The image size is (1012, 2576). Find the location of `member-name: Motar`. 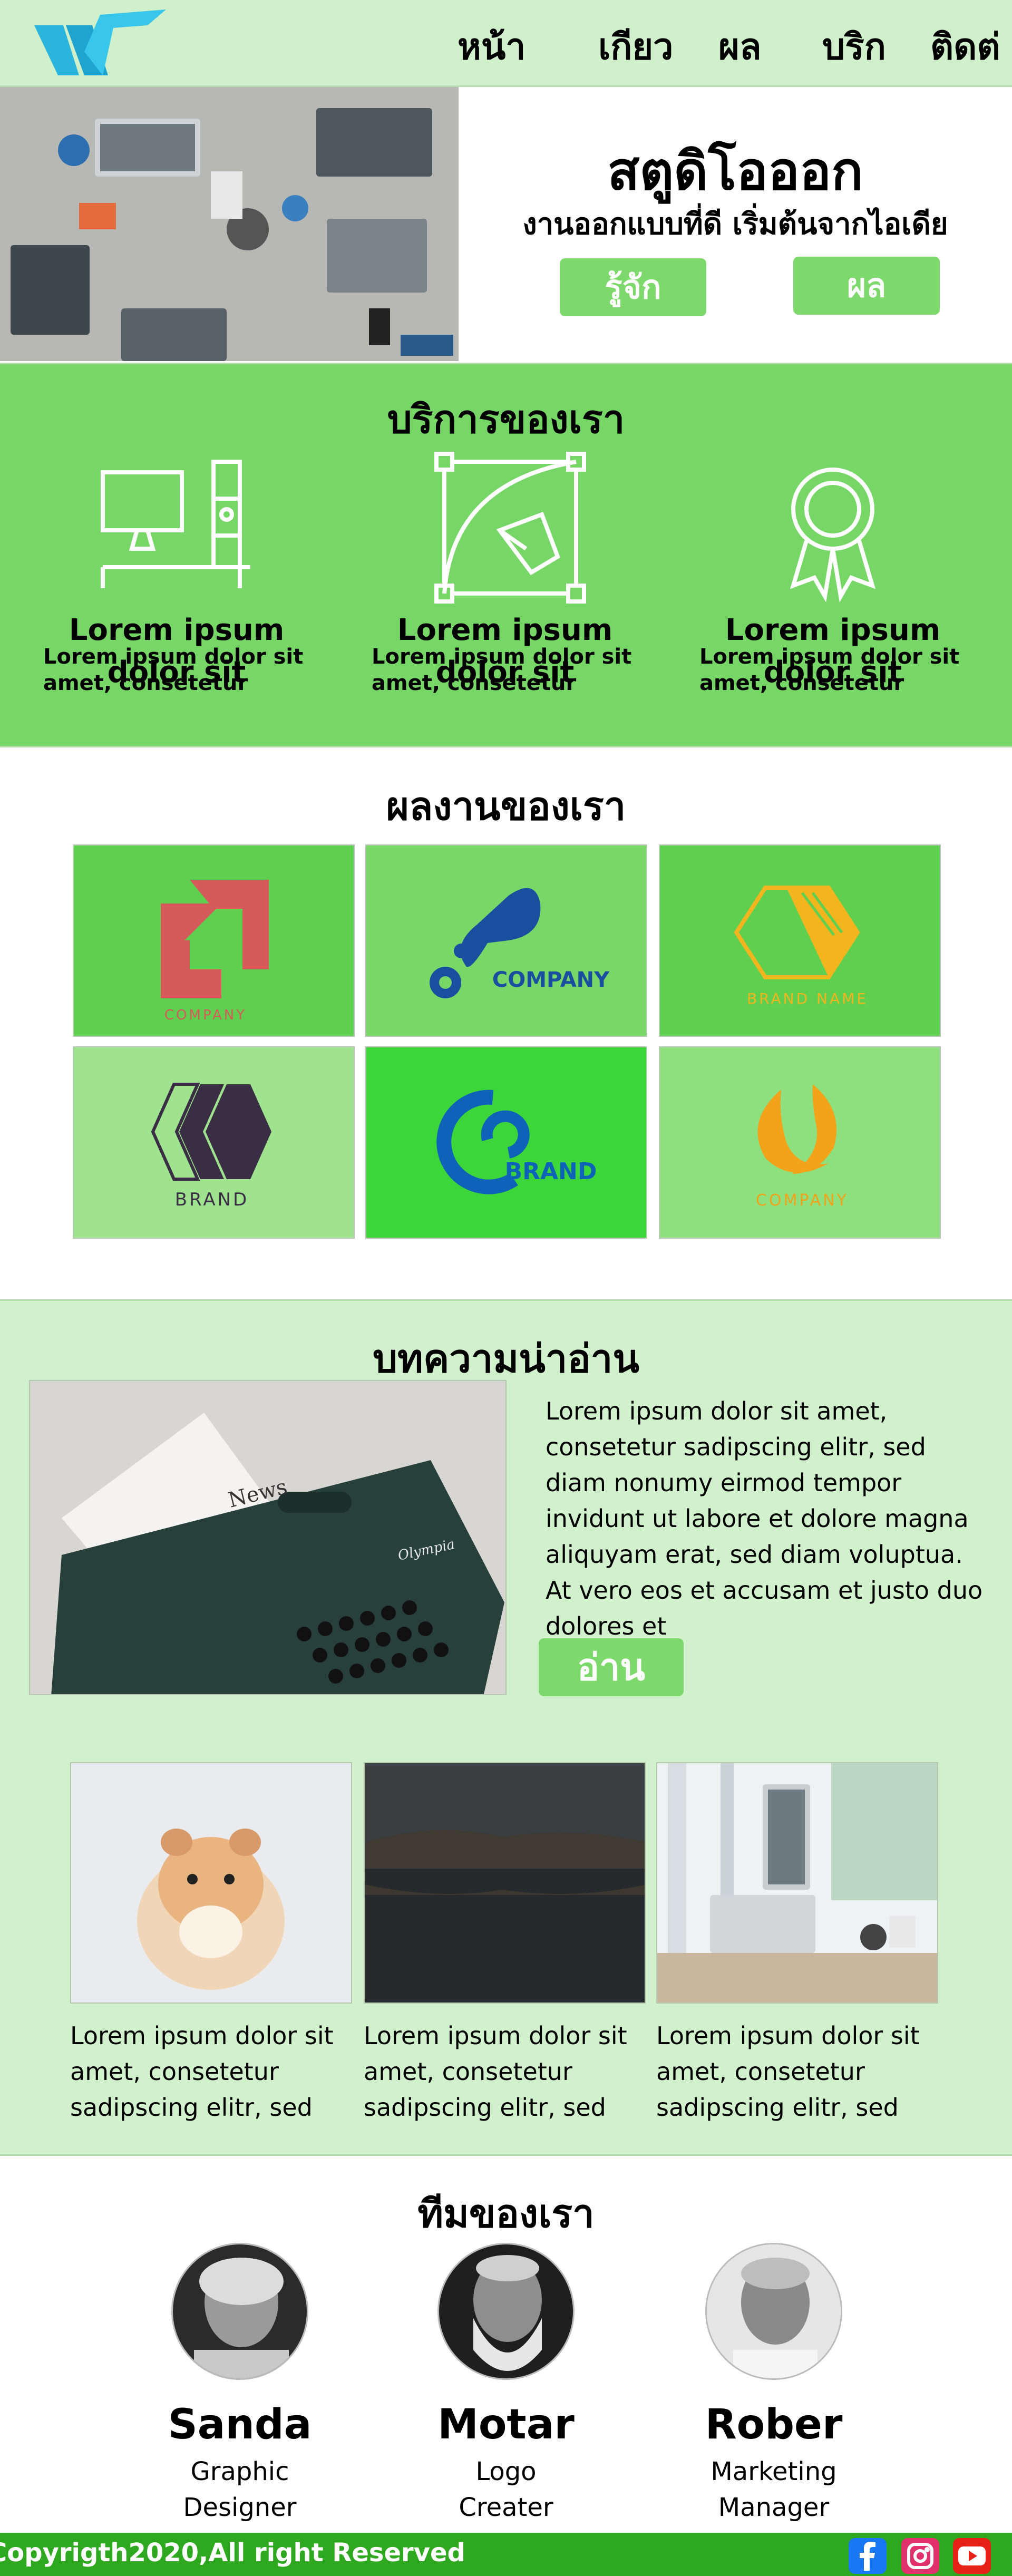

member-name: Motar is located at coordinates (506, 2424).